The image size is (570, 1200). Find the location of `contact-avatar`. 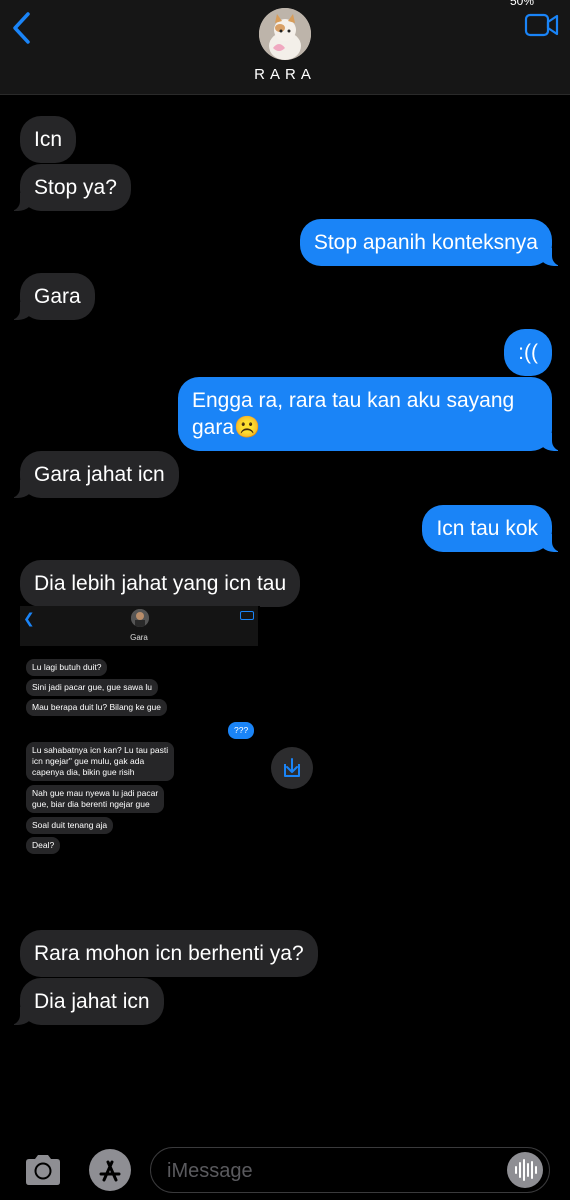

contact-avatar is located at coordinates (285, 34).